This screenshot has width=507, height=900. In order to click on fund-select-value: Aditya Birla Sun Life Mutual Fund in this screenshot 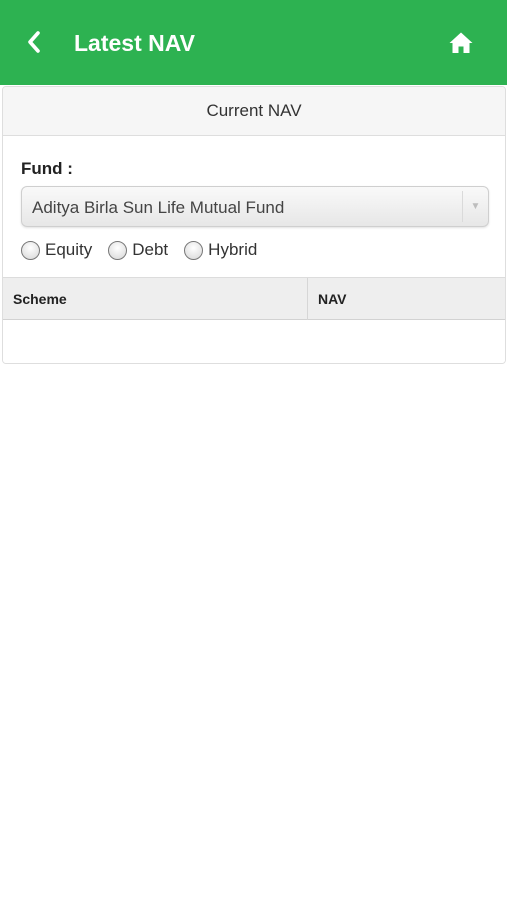, I will do `click(158, 207)`.